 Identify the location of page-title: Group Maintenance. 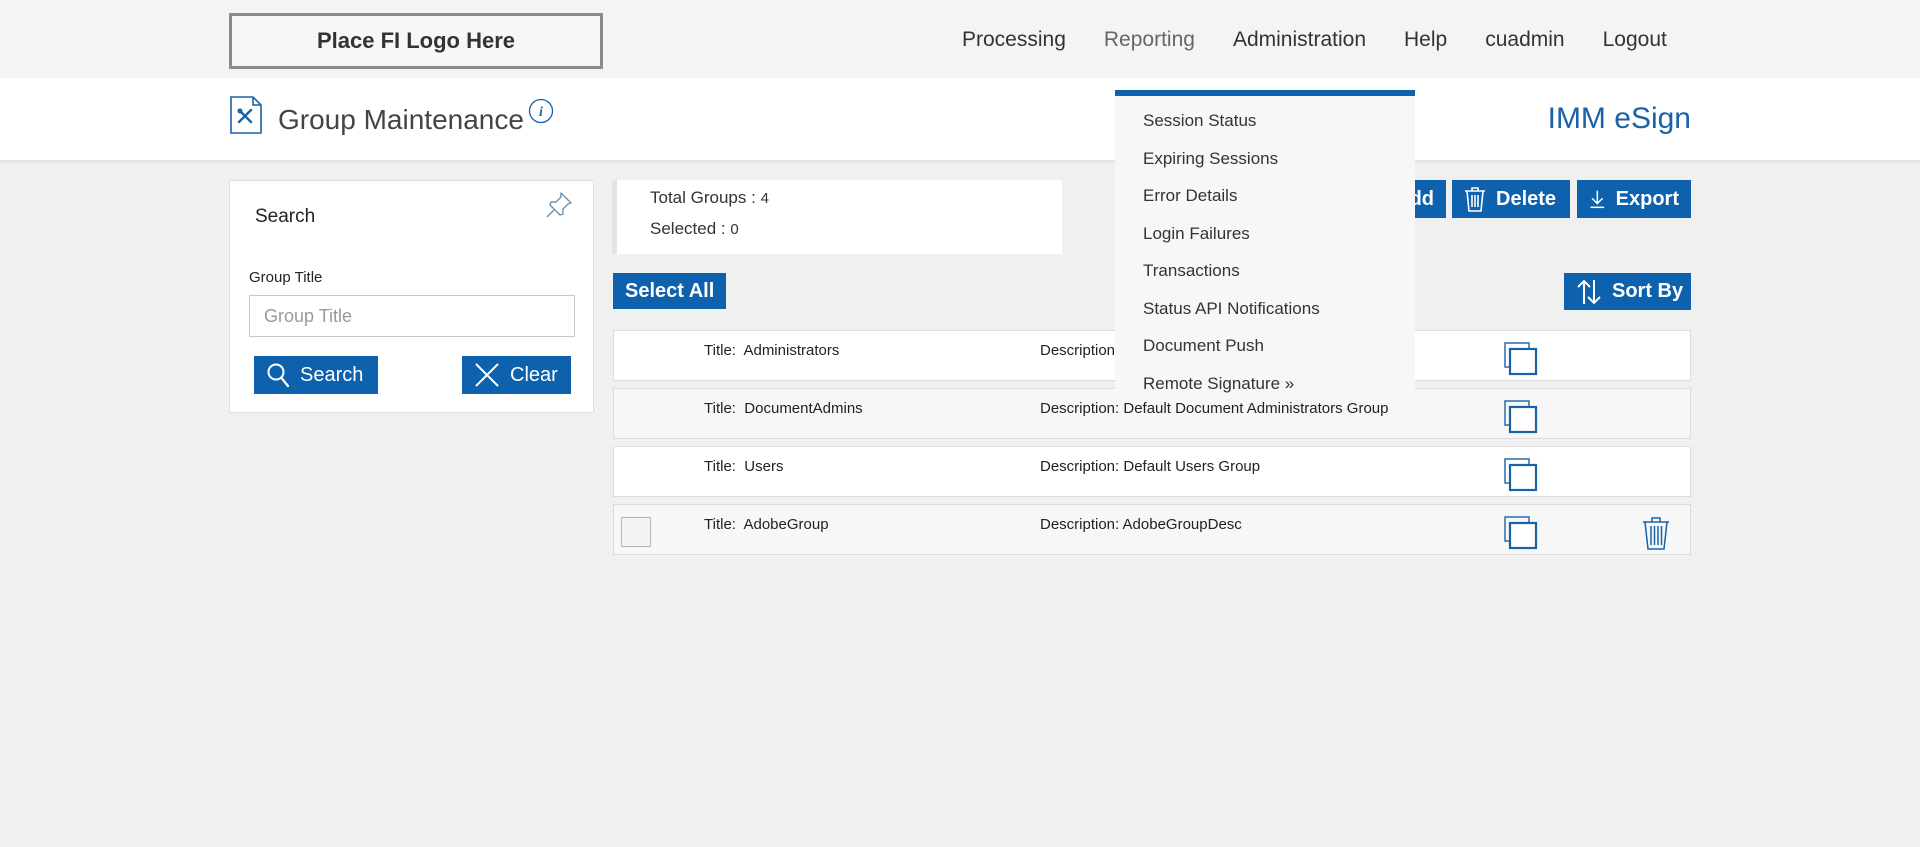
(401, 119).